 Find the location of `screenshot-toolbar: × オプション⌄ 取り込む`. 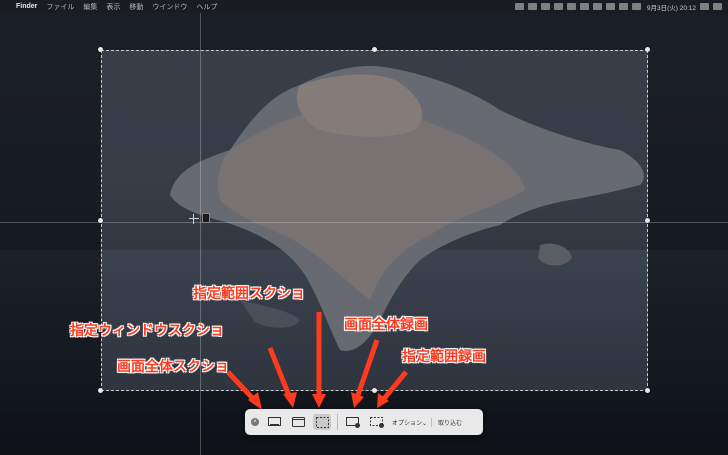

screenshot-toolbar: × オプション⌄ 取り込む is located at coordinates (364, 422).